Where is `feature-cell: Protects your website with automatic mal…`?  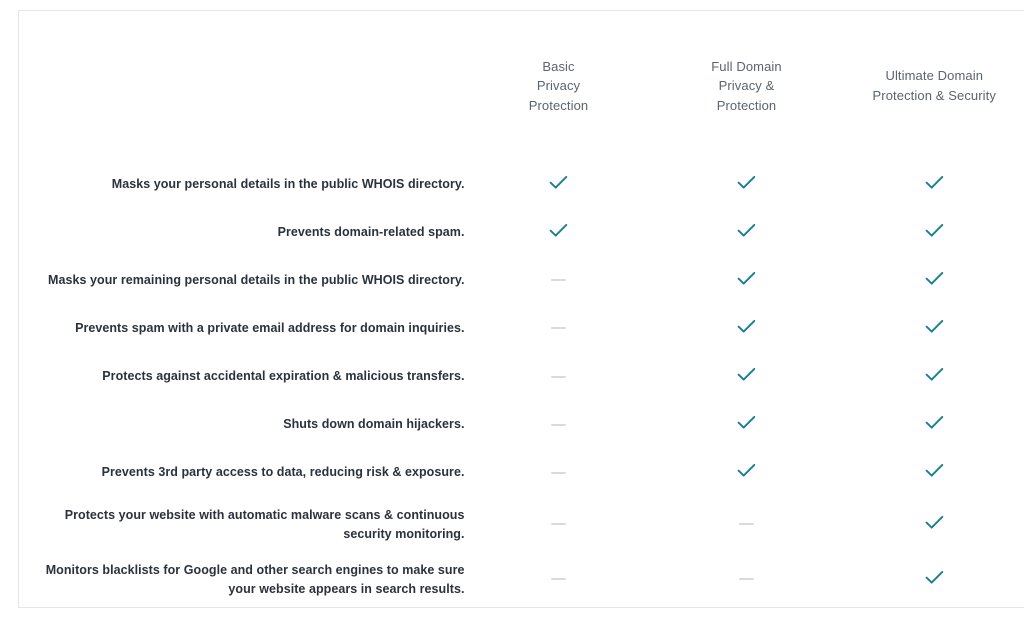 feature-cell: Protects your website with automatic mal… is located at coordinates (242, 524).